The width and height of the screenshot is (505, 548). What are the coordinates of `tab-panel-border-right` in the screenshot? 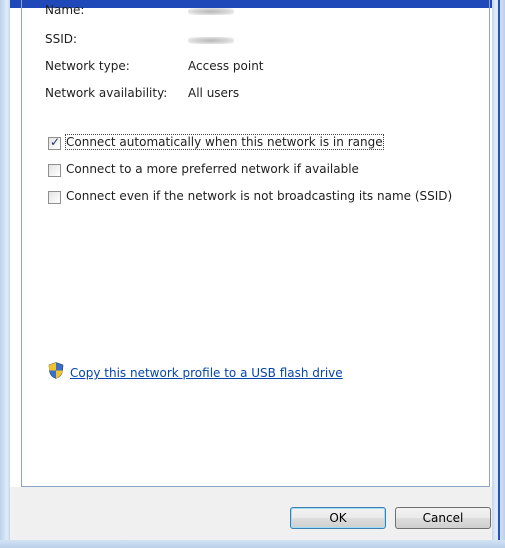 It's located at (489, 243).